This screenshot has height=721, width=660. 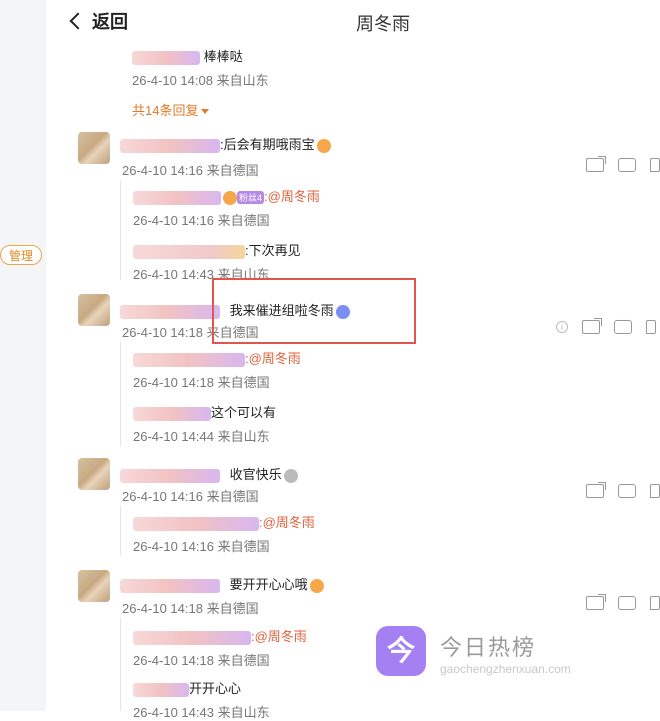 I want to click on comment-text-line: :后会有期哦雨宝, so click(x=225, y=143).